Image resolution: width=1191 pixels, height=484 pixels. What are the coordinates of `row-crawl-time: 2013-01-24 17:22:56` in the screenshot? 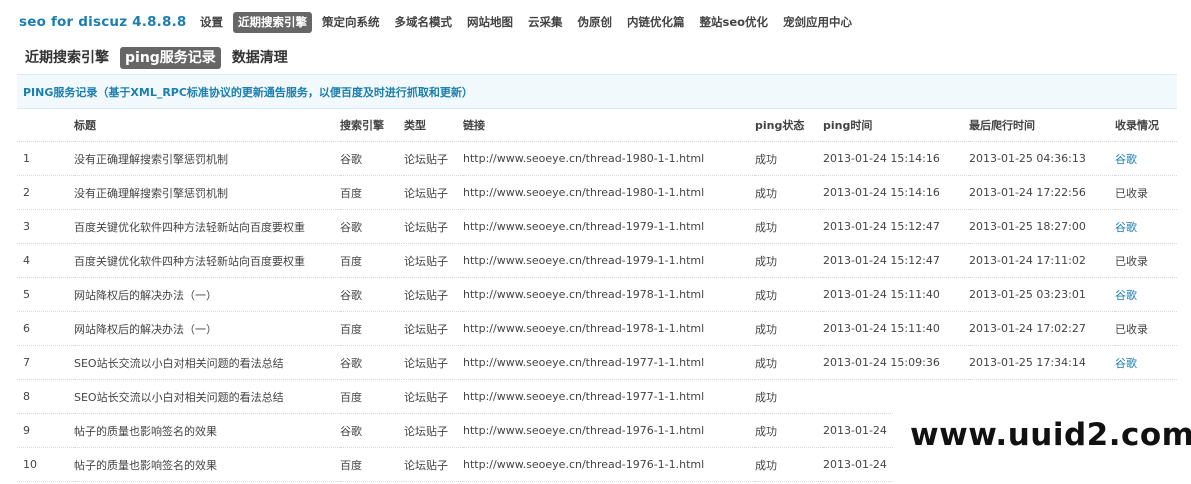 It's located at (1042, 192).